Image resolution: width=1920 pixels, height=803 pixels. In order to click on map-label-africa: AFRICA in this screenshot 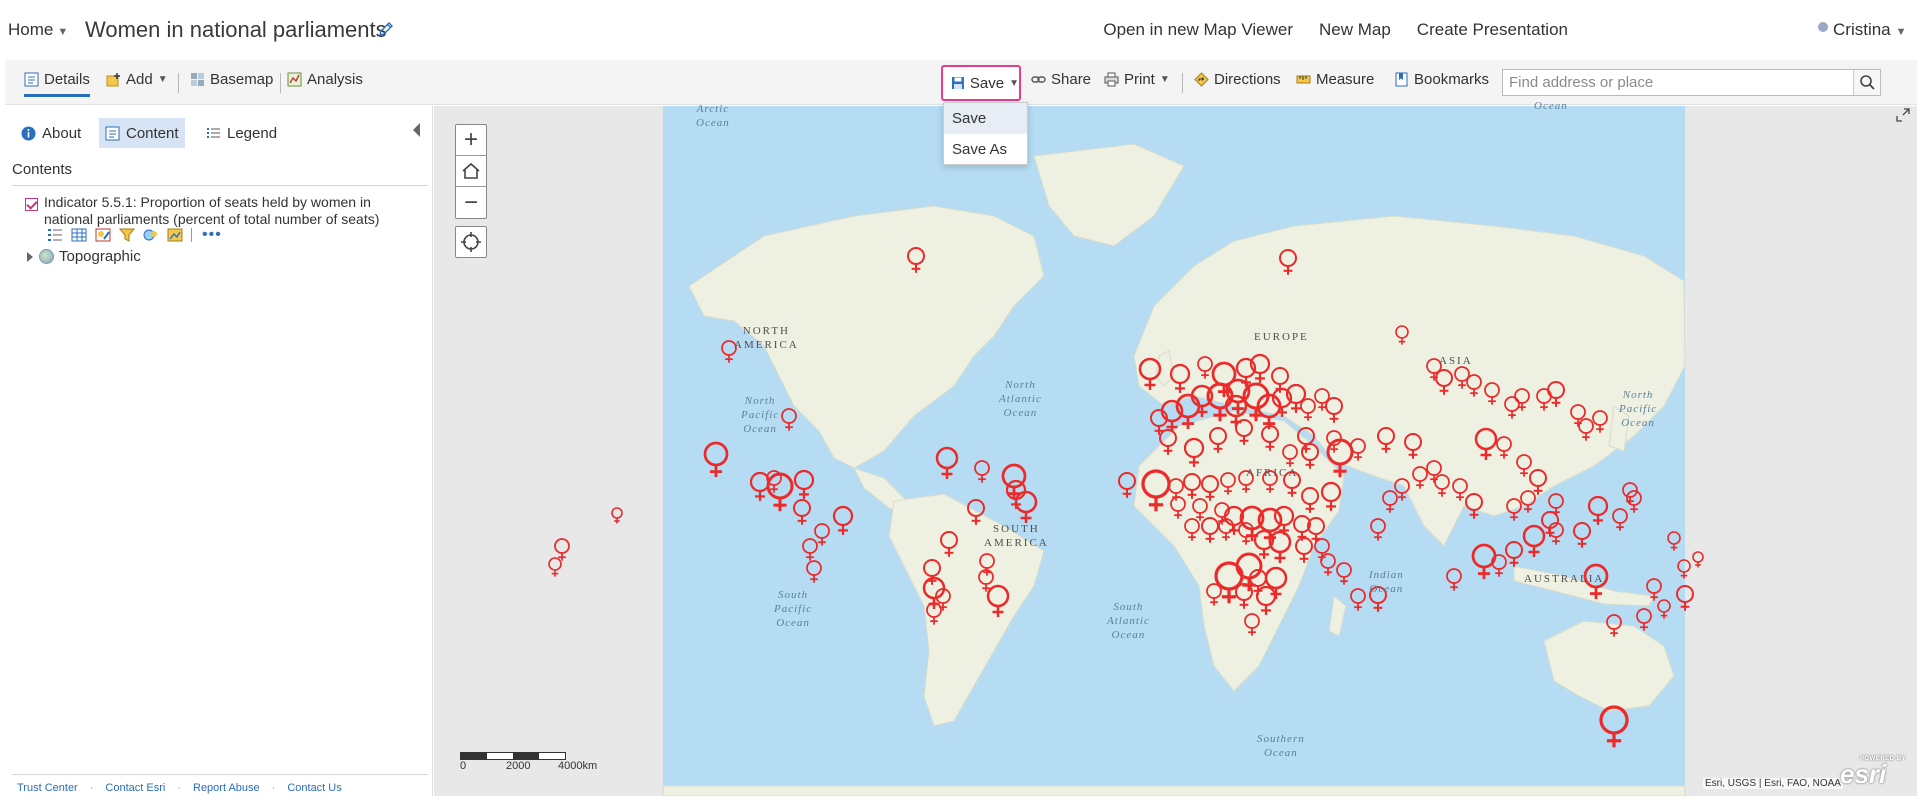, I will do `click(1272, 473)`.